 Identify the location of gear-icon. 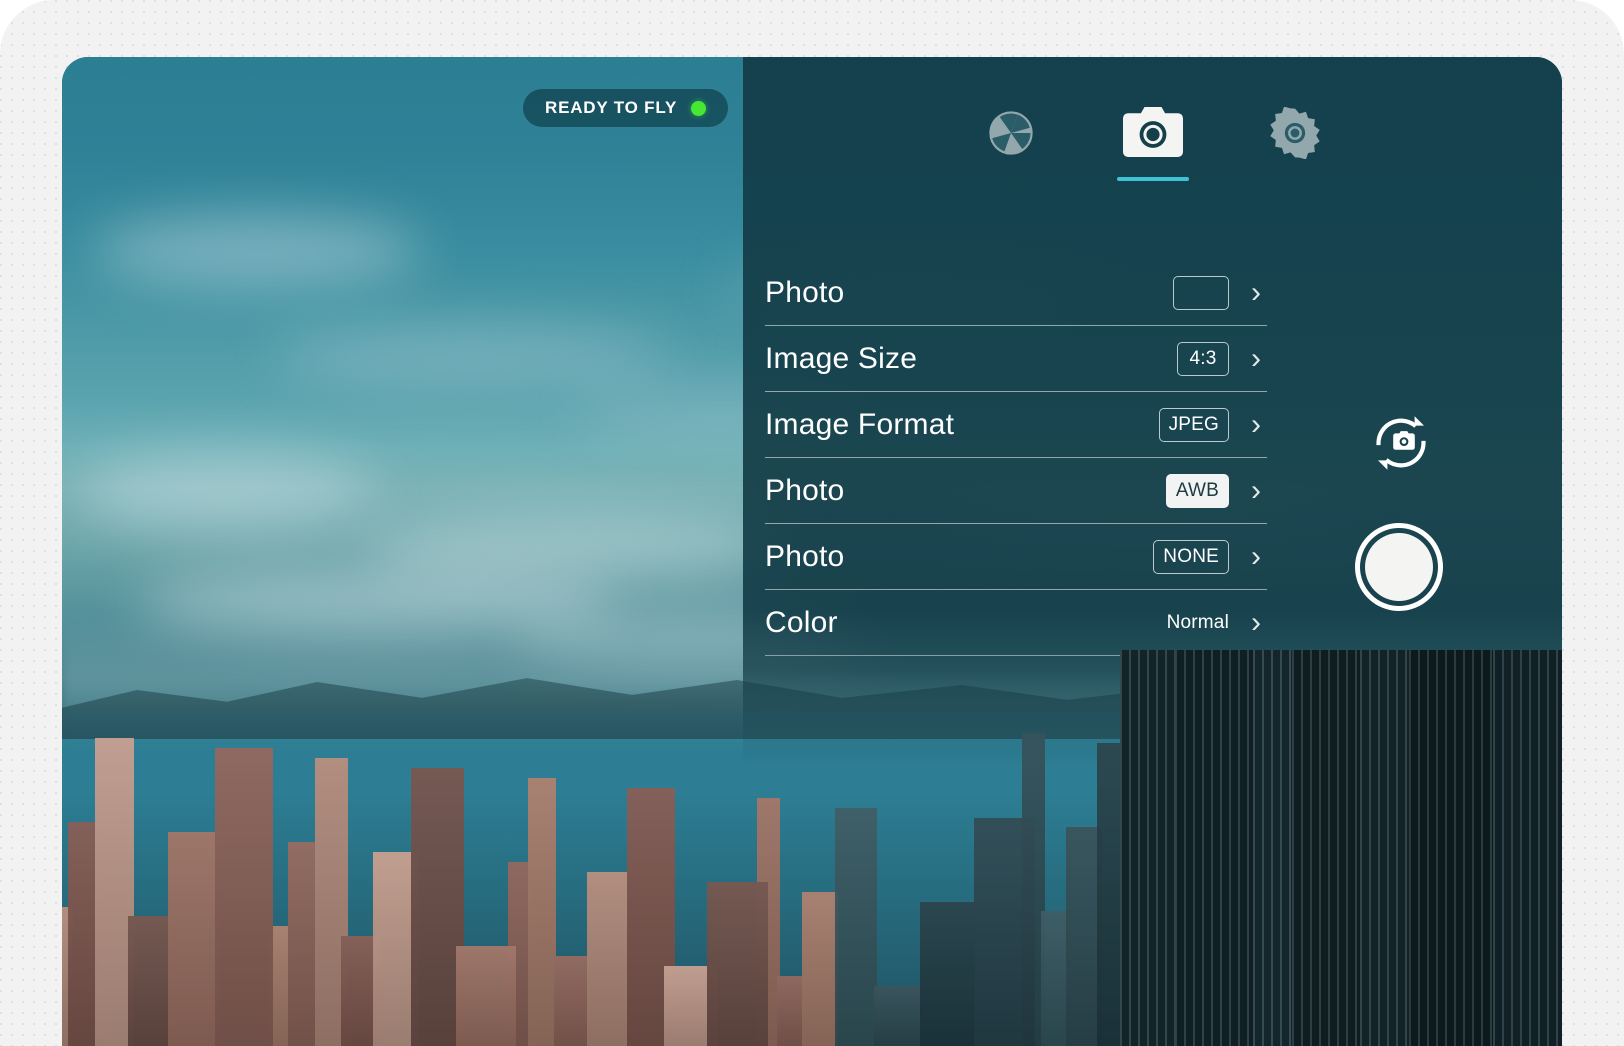
(1295, 133).